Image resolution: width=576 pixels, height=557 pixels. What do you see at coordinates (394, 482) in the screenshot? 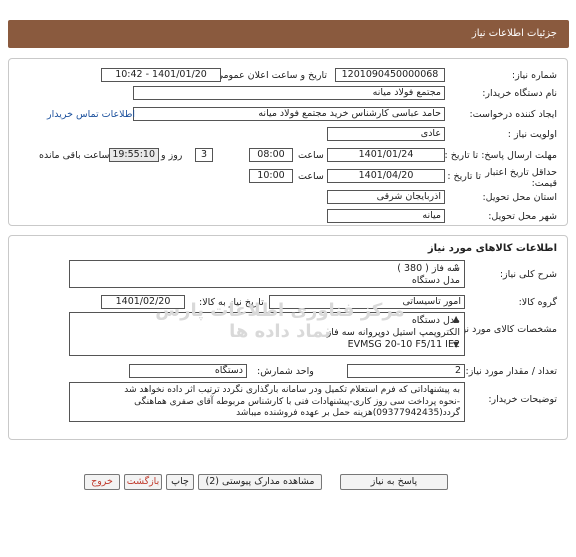
I see `reply-button: پاسخ به نیاز` at bounding box center [394, 482].